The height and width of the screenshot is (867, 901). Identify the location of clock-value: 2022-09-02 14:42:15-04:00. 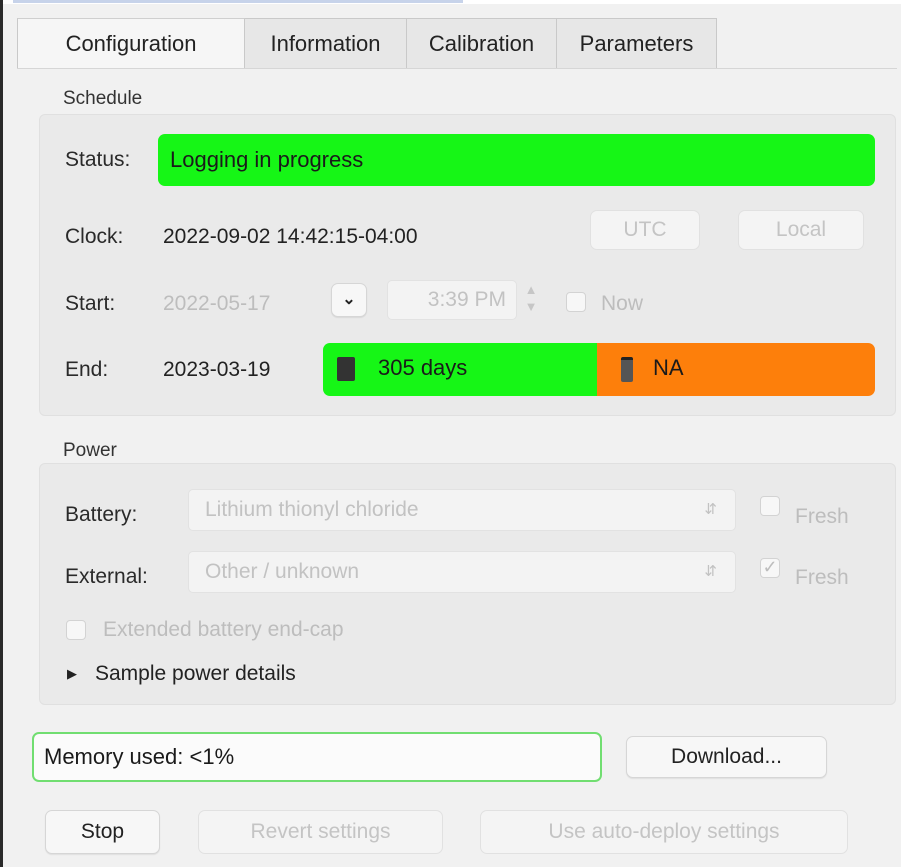
(290, 236).